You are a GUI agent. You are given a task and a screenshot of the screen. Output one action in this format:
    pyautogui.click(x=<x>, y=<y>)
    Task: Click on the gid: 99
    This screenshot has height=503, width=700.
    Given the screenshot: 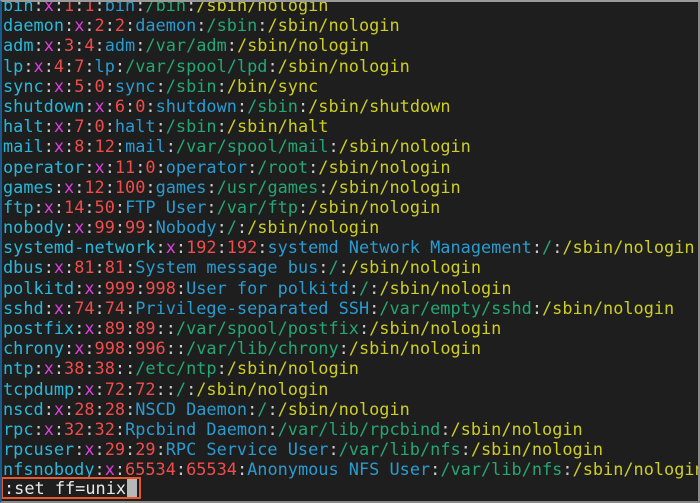 What is the action you would take?
    pyautogui.click(x=135, y=227)
    